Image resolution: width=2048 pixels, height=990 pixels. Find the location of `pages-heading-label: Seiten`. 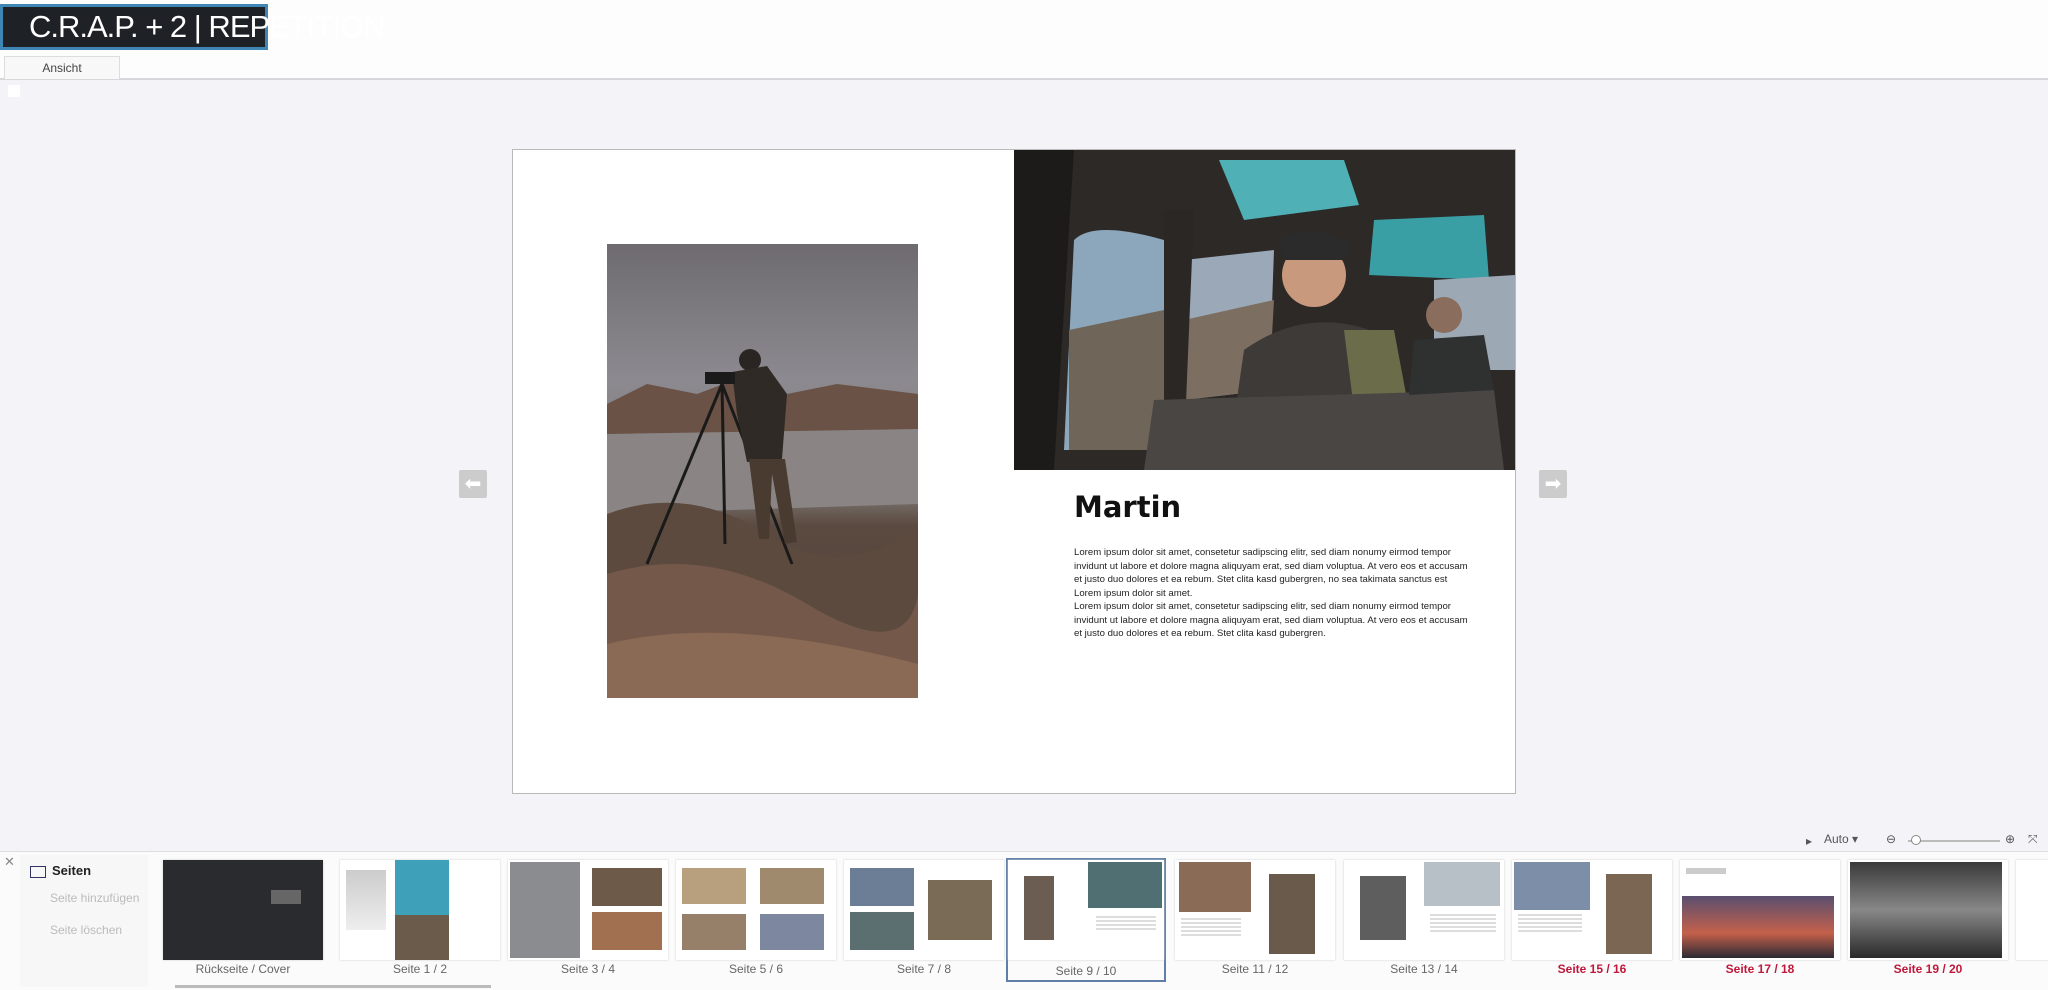

pages-heading-label: Seiten is located at coordinates (72, 870).